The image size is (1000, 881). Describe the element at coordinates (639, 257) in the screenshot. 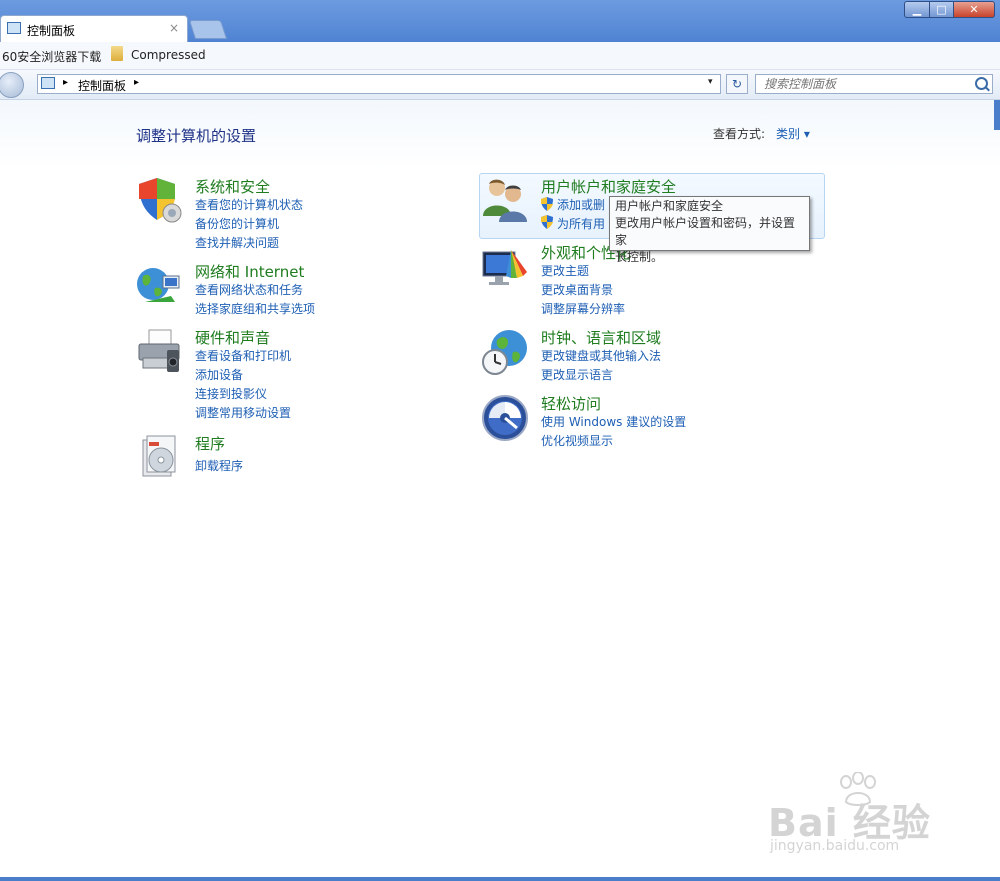

I see `tooltip-line: 长控制。` at that location.